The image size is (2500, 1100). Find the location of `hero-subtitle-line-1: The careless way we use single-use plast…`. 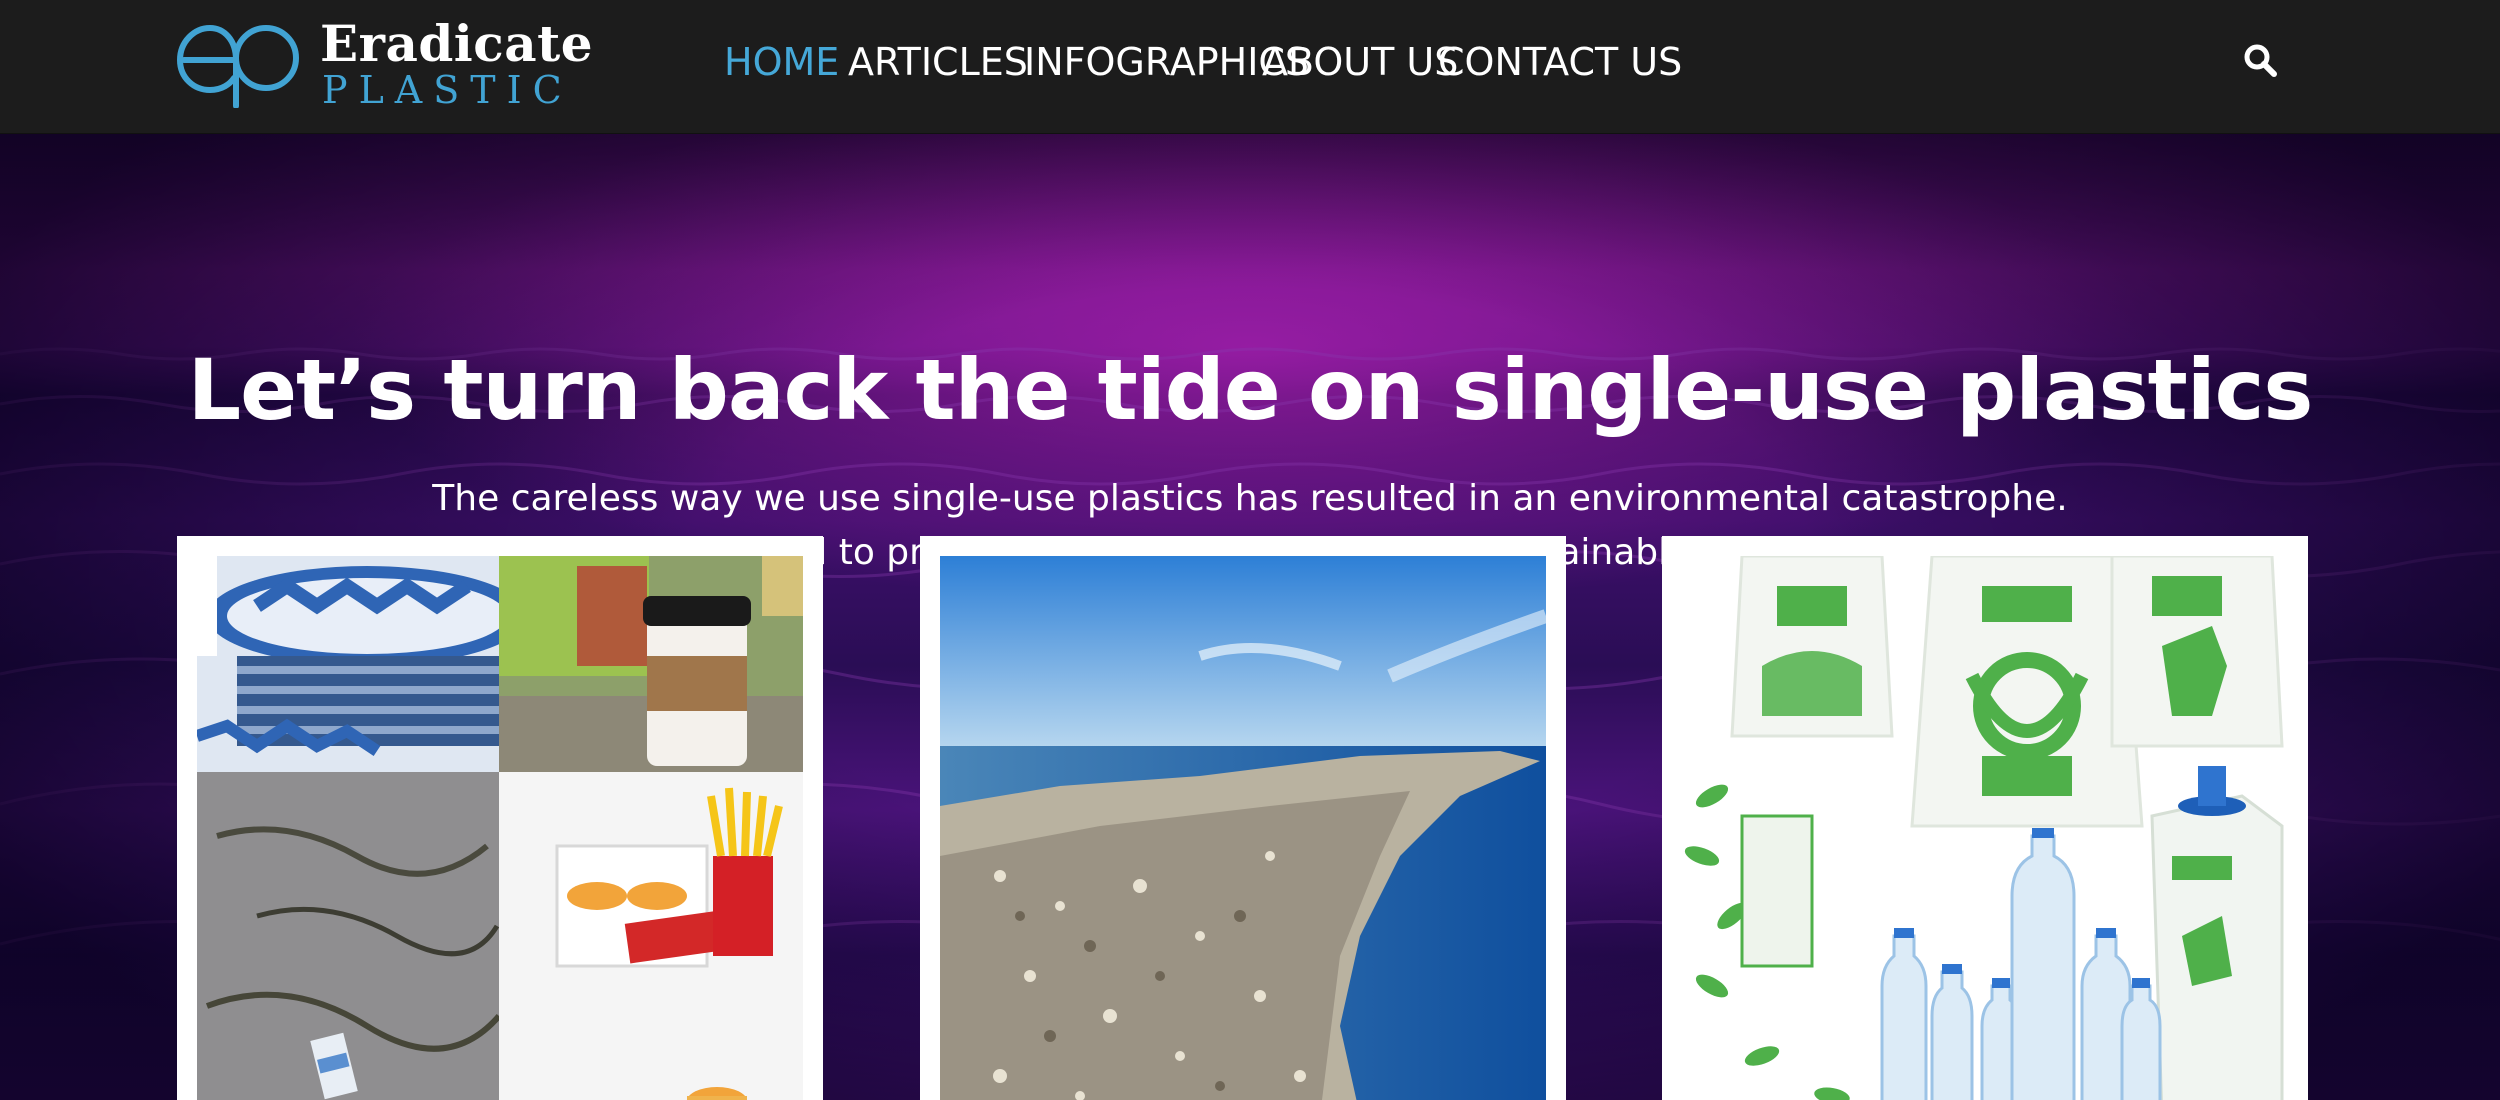

hero-subtitle-line-1: The careless way we use single-use plast… is located at coordinates (1250, 498).